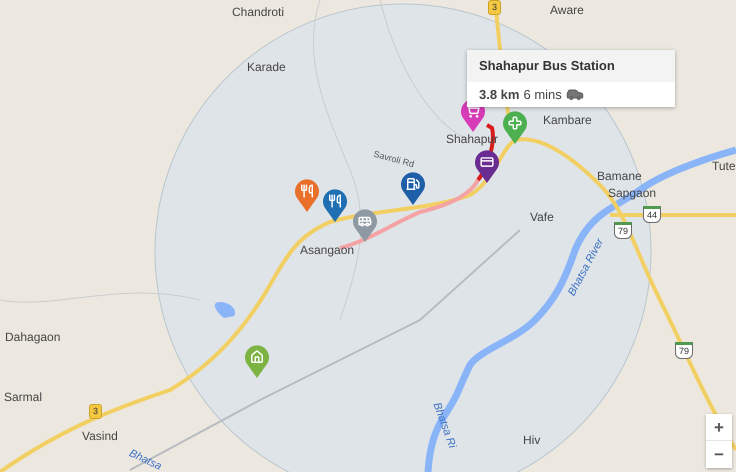 Image resolution: width=736 pixels, height=472 pixels. What do you see at coordinates (413, 188) in the screenshot?
I see `fuel-pin-icon` at bounding box center [413, 188].